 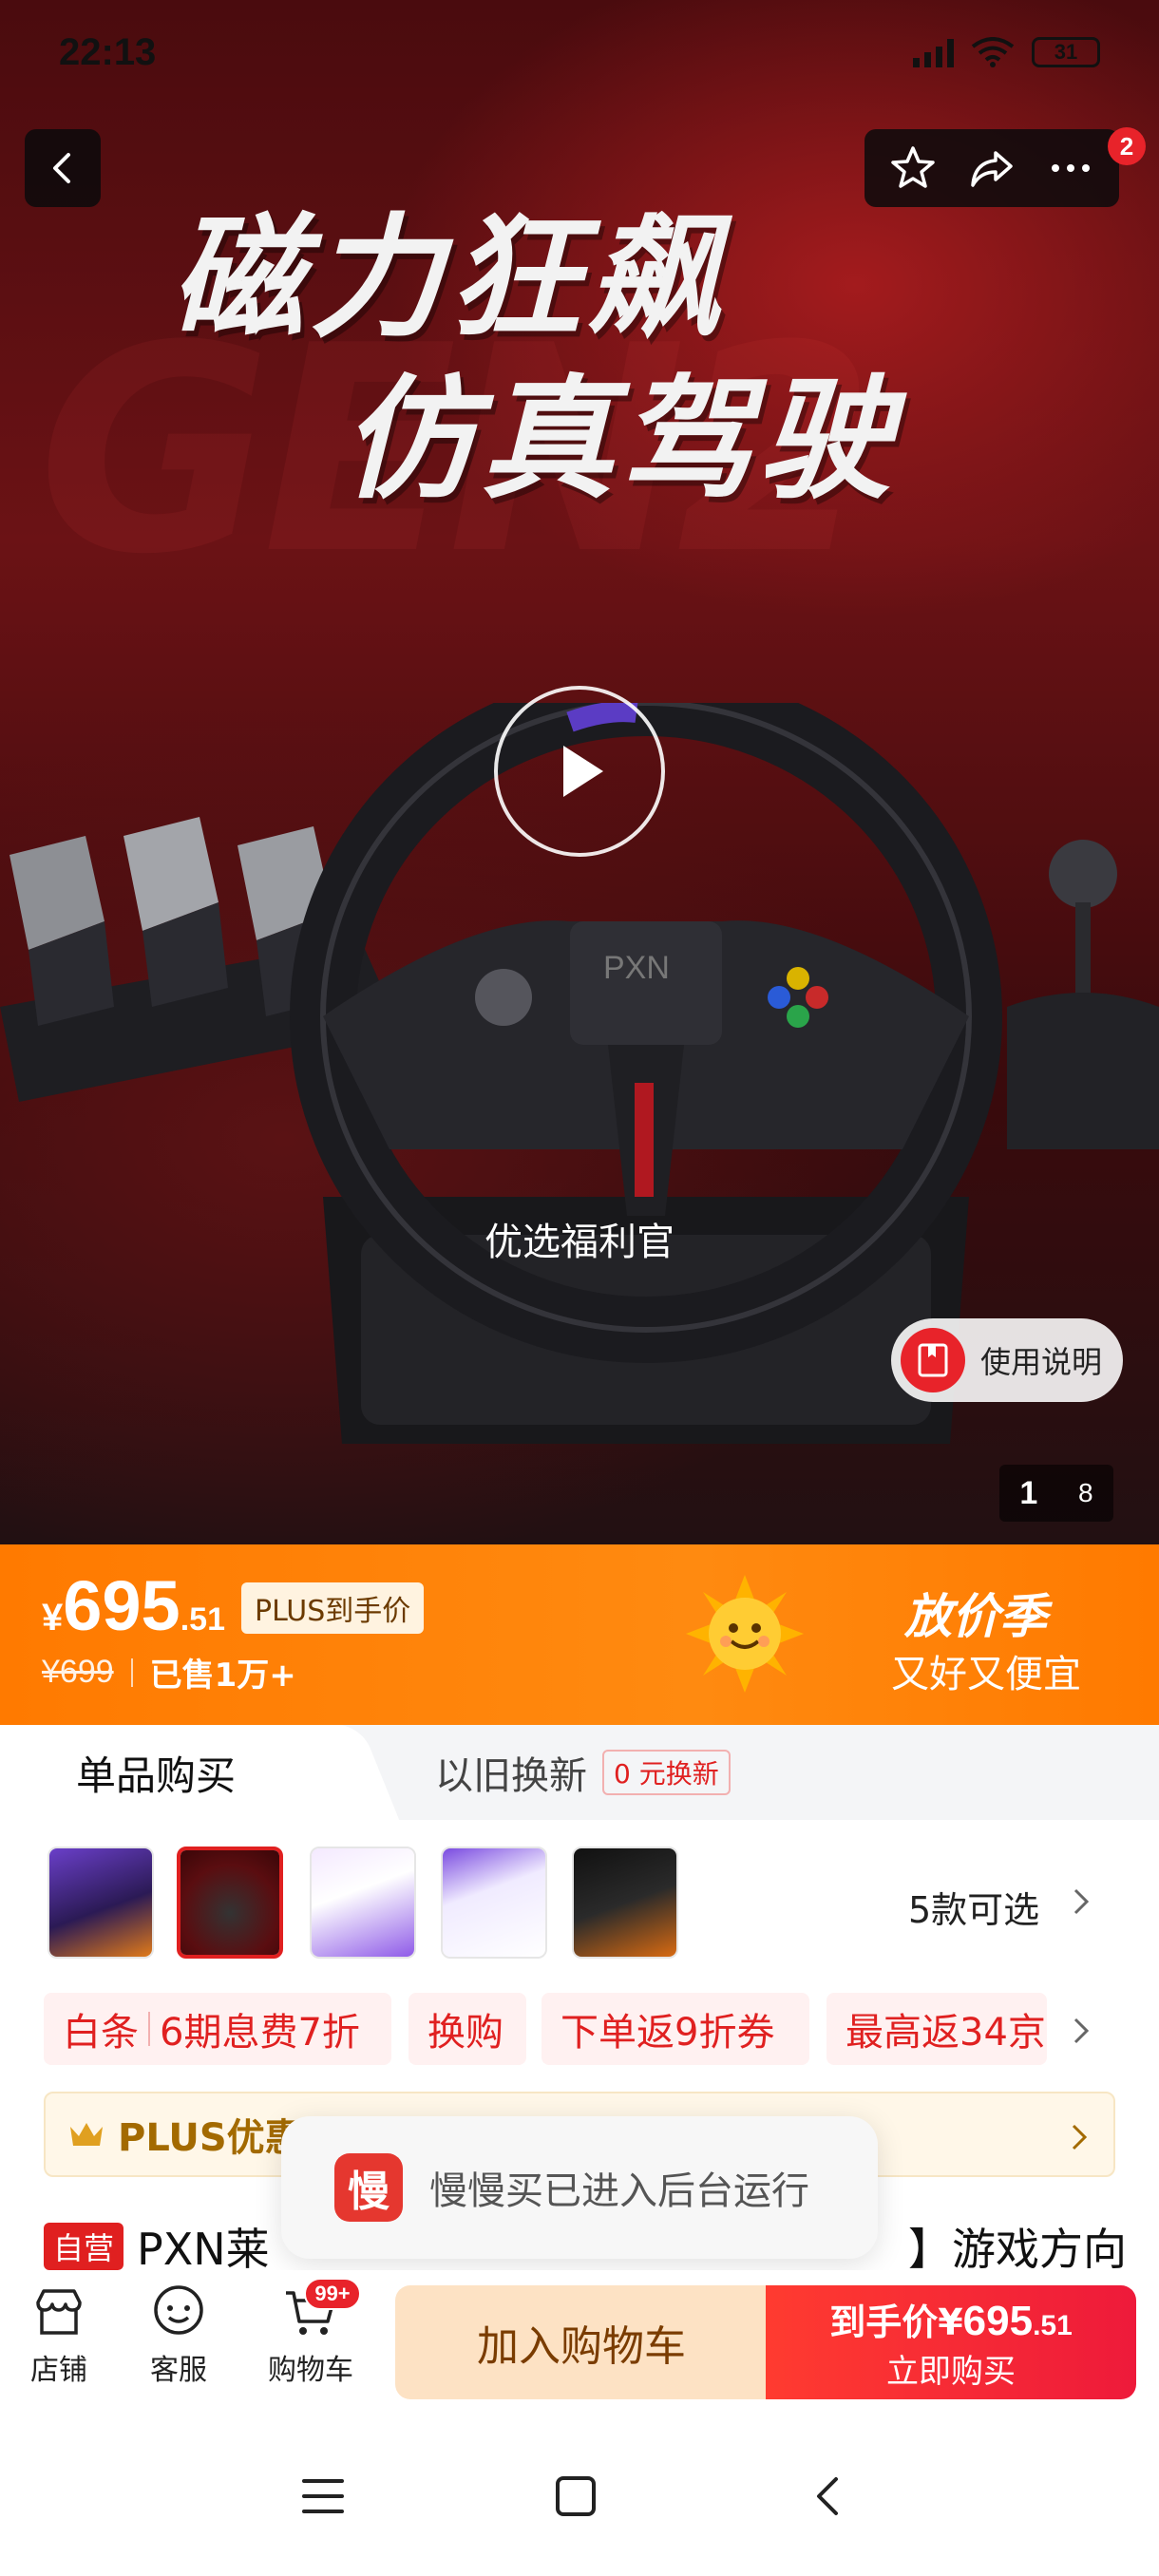 I want to click on plus-price-tag: PLUS到手价, so click(x=333, y=1608).